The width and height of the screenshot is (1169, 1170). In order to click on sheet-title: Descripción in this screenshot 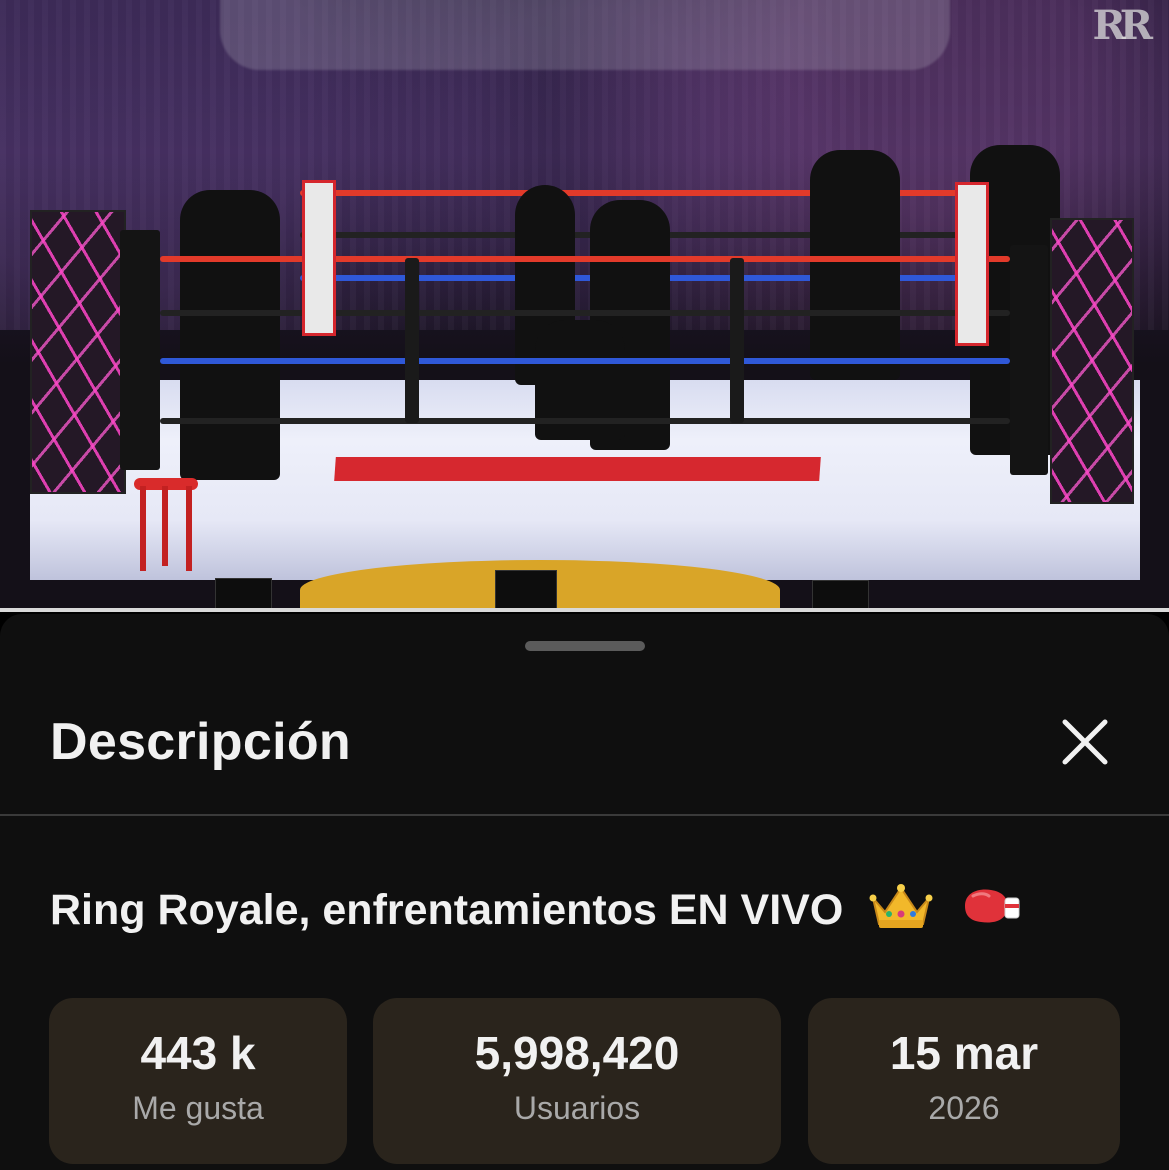, I will do `click(200, 742)`.